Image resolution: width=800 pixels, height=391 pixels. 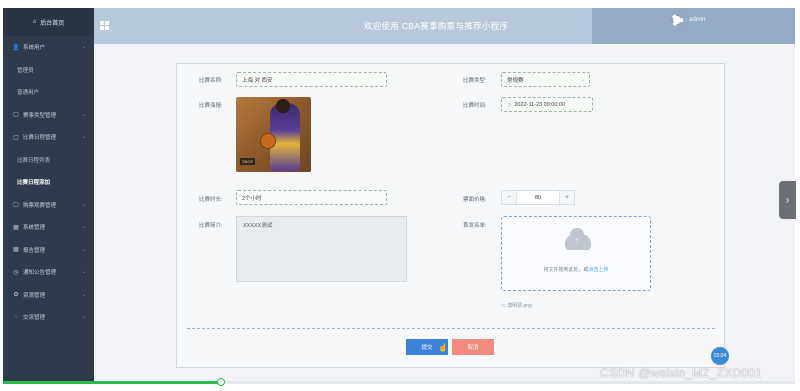 I want to click on sidebar-item: ◷ 通知公告管理 ⌄, so click(x=48, y=272).